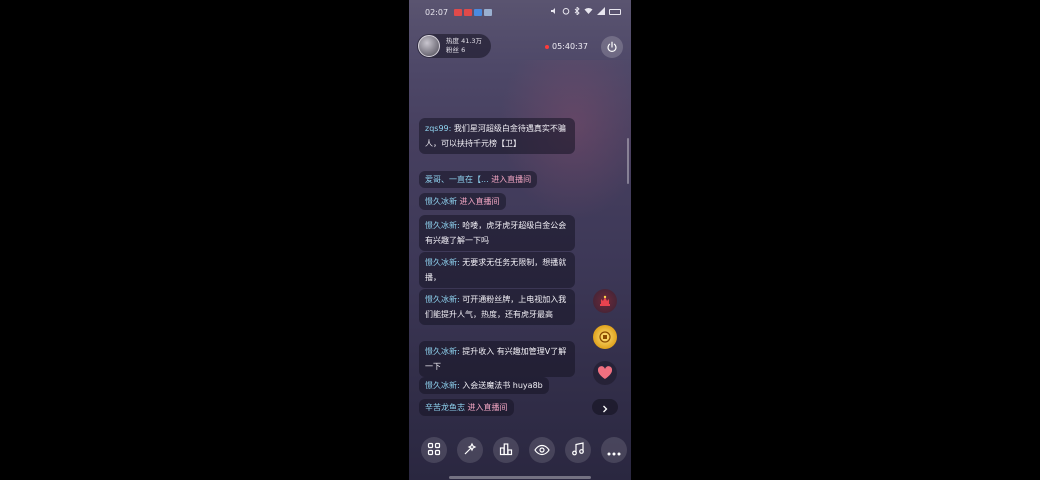 The width and height of the screenshot is (1040, 480). What do you see at coordinates (445, 407) in the screenshot?
I see `chat-username: 辛苦龙鱼志` at bounding box center [445, 407].